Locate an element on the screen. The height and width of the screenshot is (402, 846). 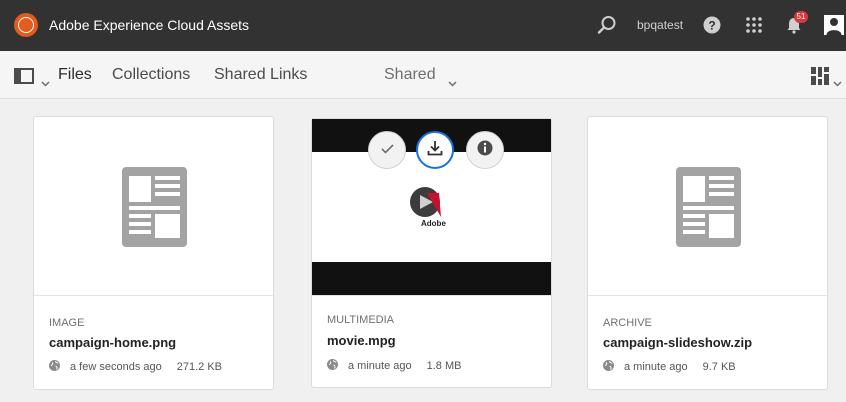
user-name: bpqatest is located at coordinates (660, 25).